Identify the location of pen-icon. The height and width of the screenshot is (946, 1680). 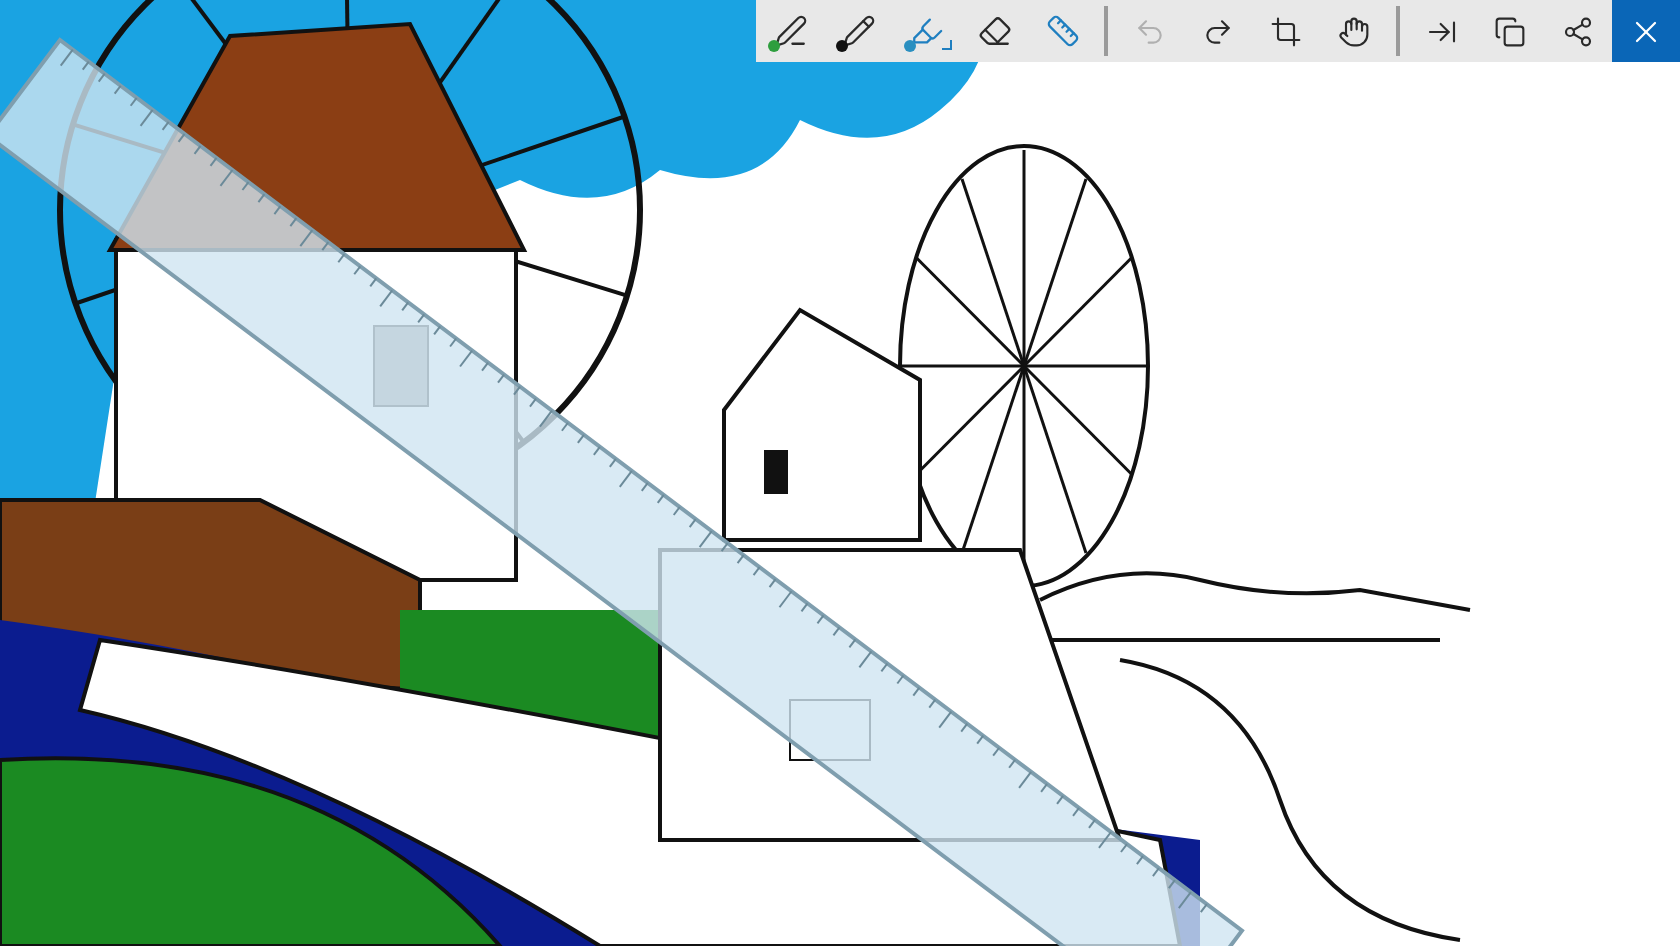
(790, 31).